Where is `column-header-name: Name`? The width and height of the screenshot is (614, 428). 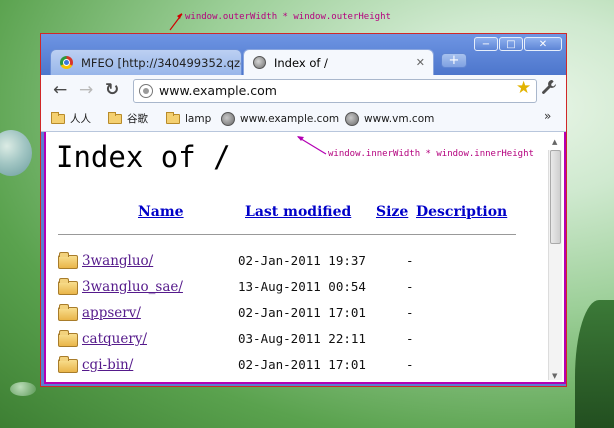
column-header-name: Name is located at coordinates (161, 212).